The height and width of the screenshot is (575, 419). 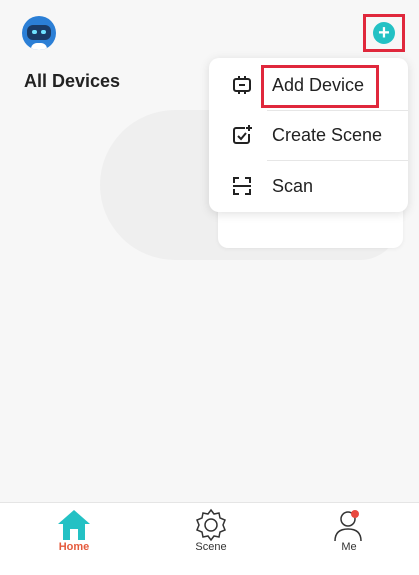 I want to click on create-scene-icon, so click(x=242, y=134).